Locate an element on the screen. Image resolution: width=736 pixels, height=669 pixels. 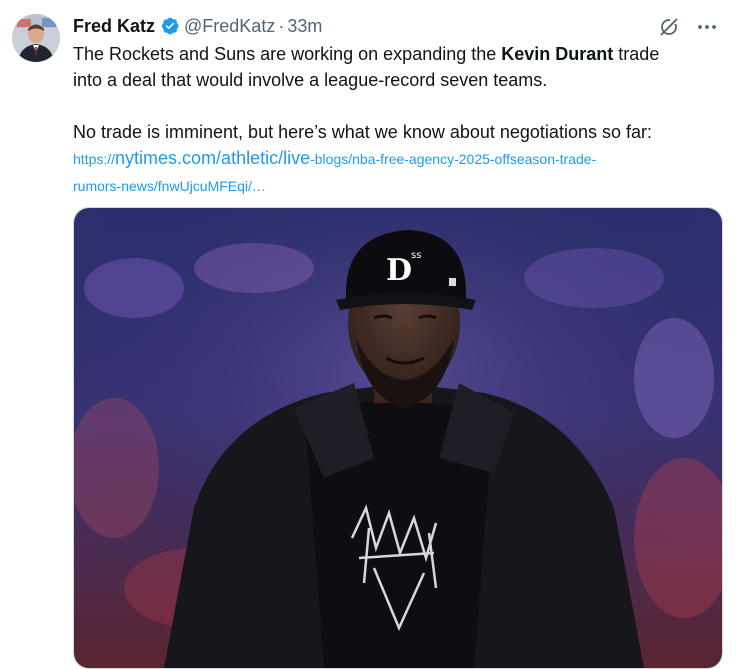
tweet-actions-top is located at coordinates (688, 27).